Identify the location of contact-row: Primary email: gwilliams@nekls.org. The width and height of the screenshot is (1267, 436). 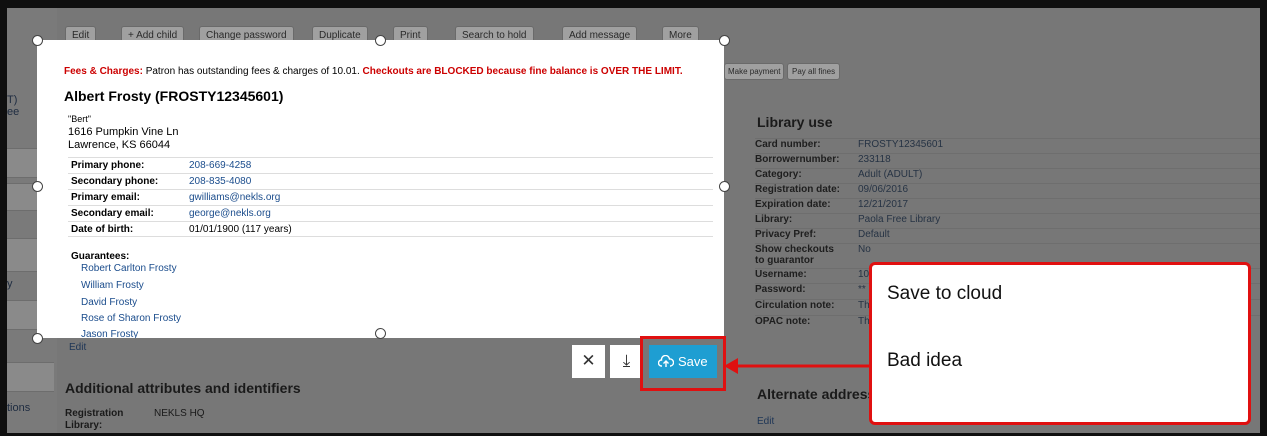
(390, 197).